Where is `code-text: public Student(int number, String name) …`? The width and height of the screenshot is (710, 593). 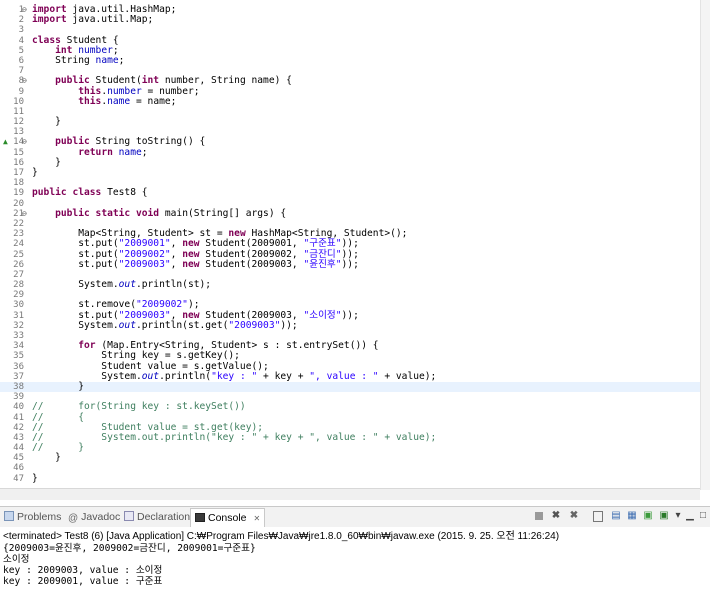
code-text: public Student(int number, String name) … is located at coordinates (162, 81).